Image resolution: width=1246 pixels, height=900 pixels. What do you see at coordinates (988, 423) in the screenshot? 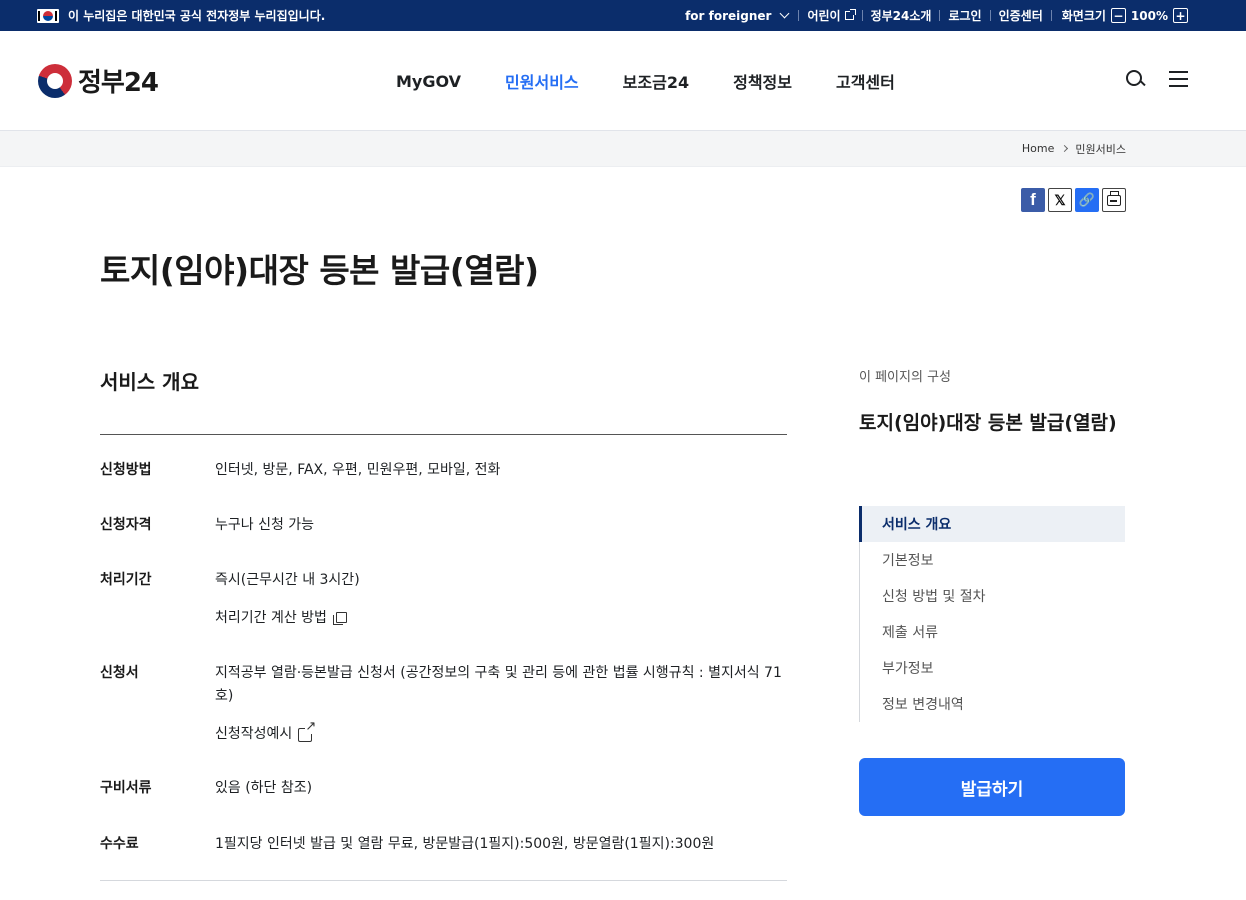
I see `sidebar-title: 토지(임야)대장 등본 발급(열람)` at bounding box center [988, 423].